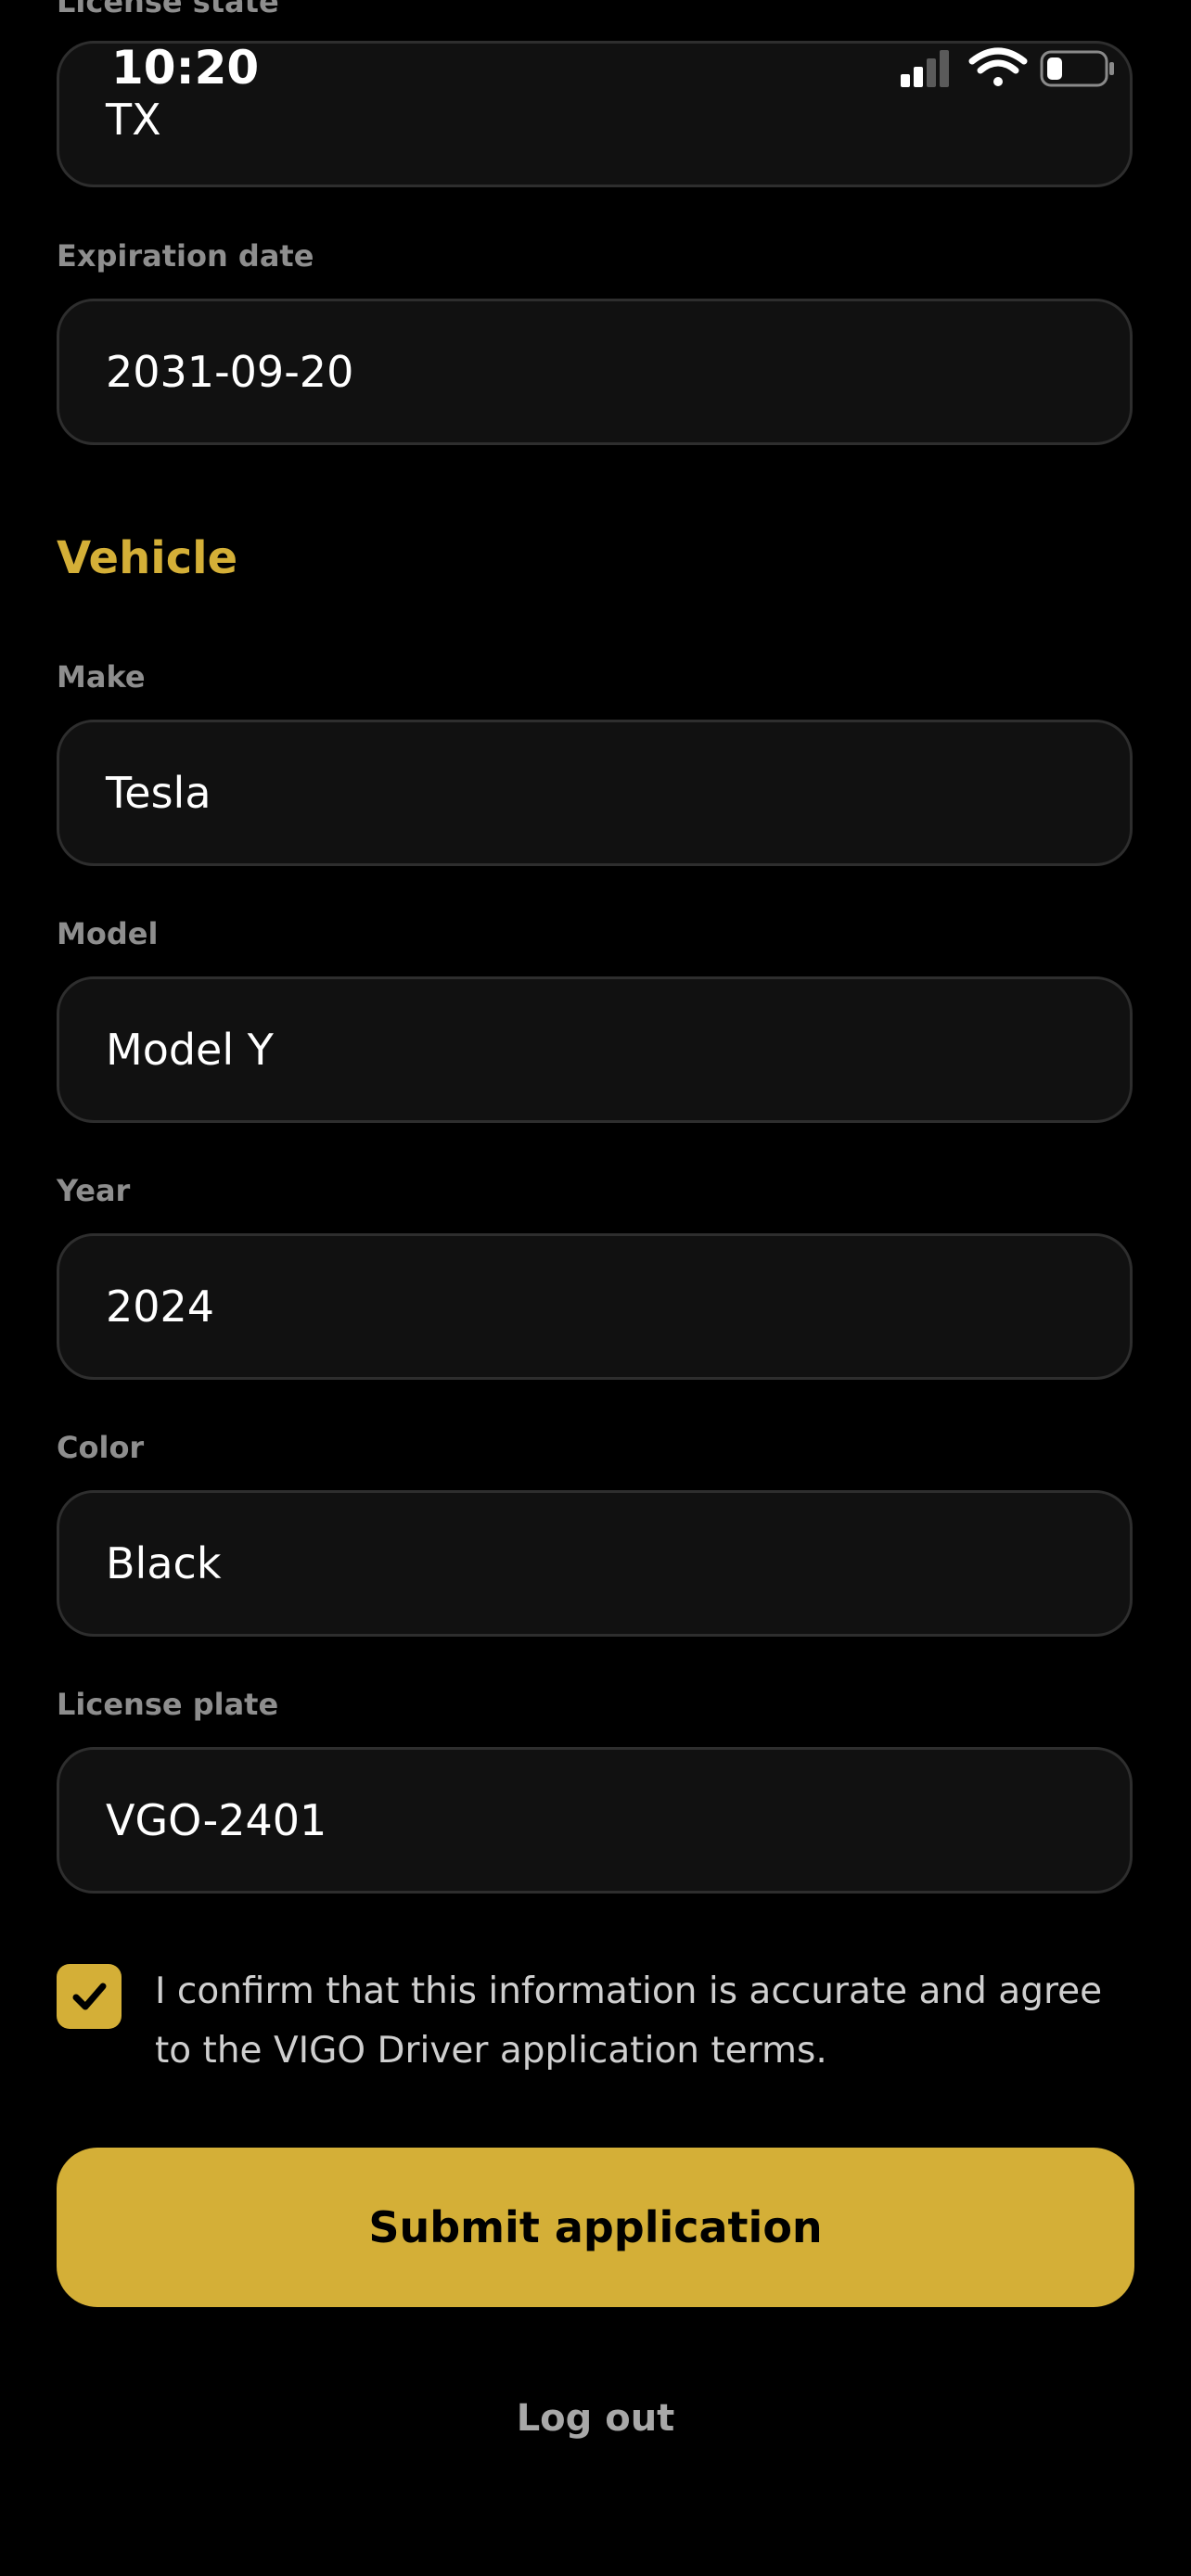 Image resolution: width=1191 pixels, height=2576 pixels. Describe the element at coordinates (190, 1050) in the screenshot. I see `model-value: Model Y` at that location.